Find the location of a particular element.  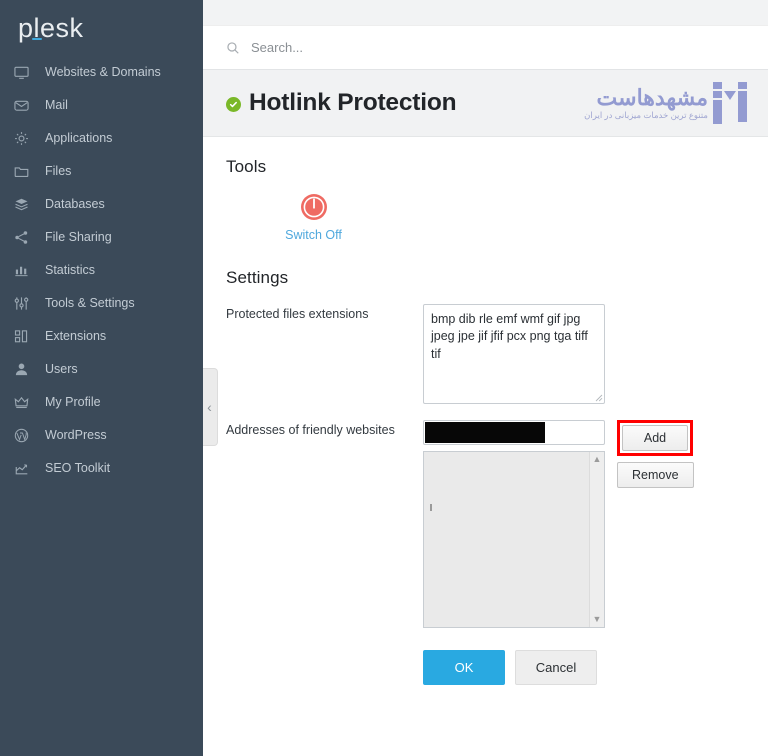

add-button: Add is located at coordinates (655, 438).